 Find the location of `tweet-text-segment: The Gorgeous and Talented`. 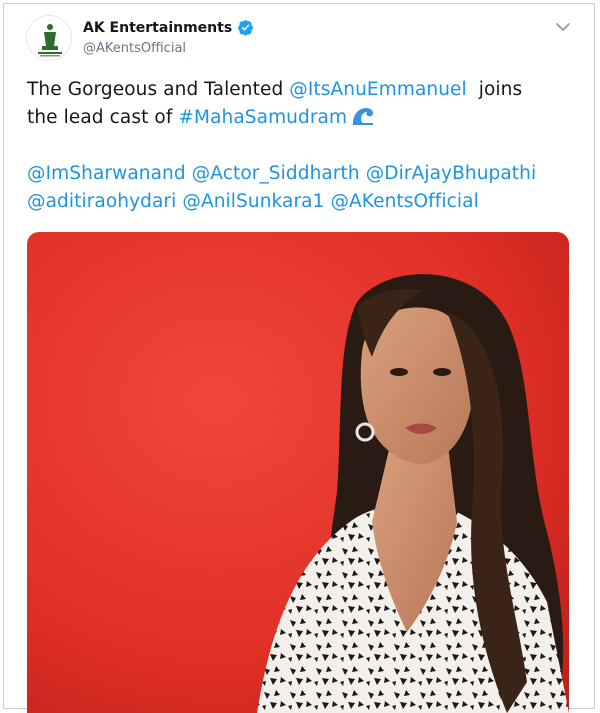

tweet-text-segment: The Gorgeous and Talented is located at coordinates (158, 89).